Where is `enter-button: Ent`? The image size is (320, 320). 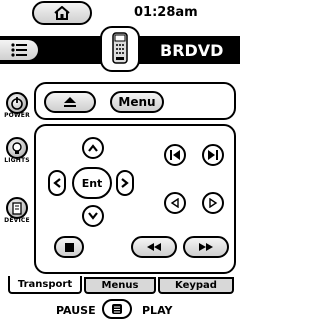
enter-button: Ent is located at coordinates (92, 183).